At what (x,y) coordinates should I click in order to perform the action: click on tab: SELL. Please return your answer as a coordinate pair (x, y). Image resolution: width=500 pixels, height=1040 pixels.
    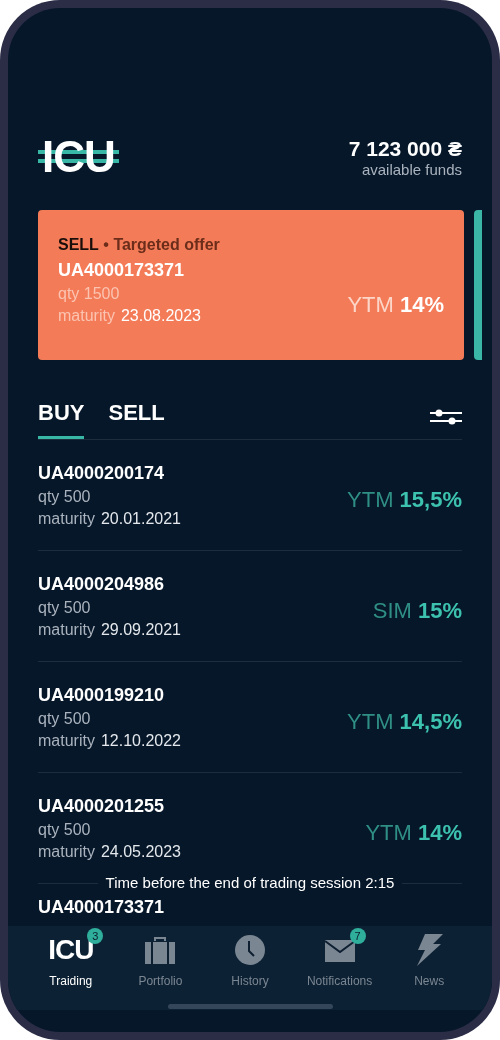
    Looking at the image, I should click on (136, 416).